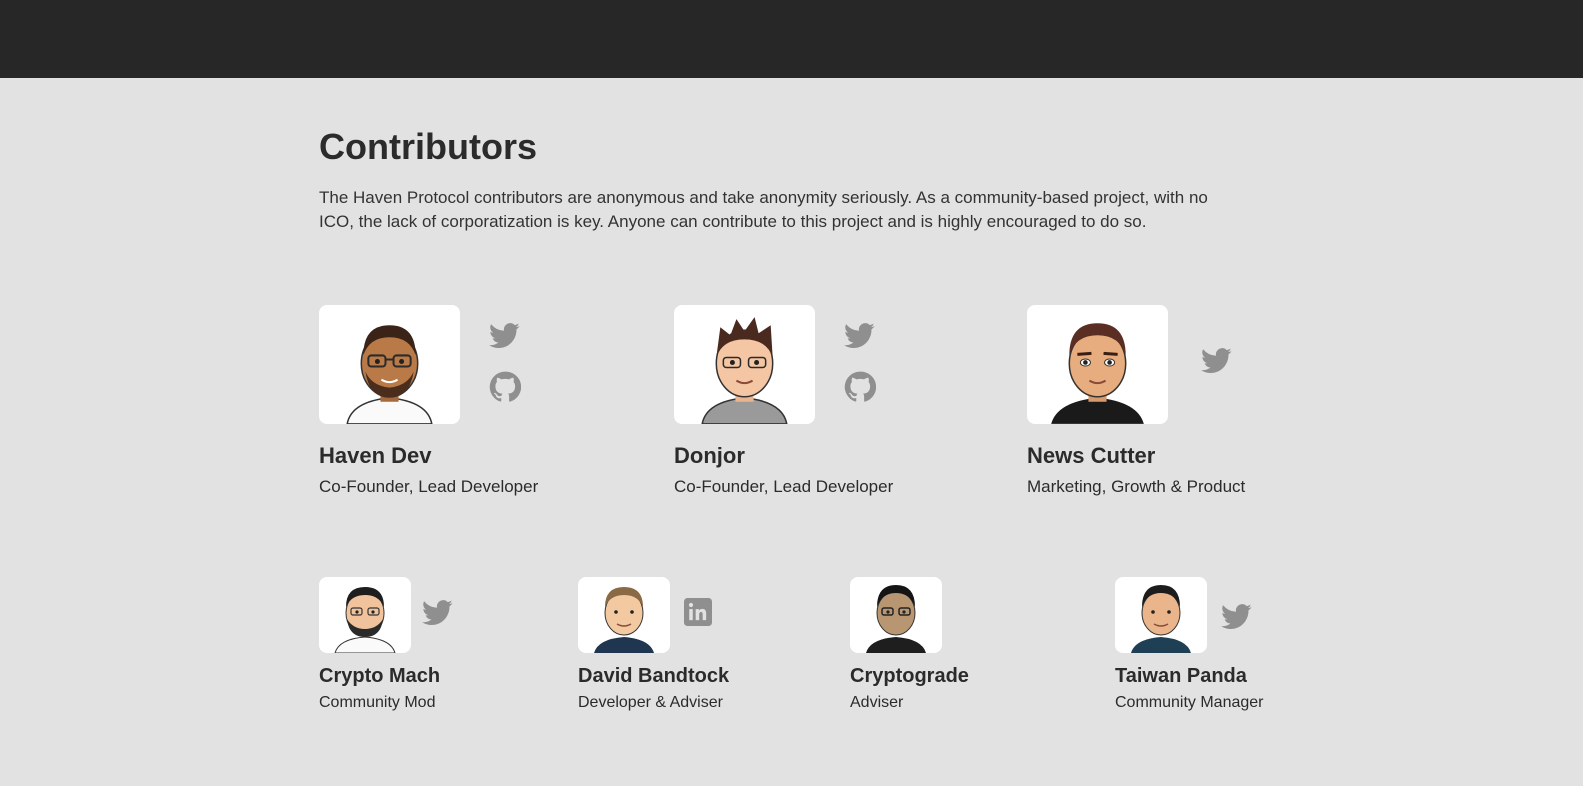 This screenshot has width=1583, height=786. Describe the element at coordinates (1181, 676) in the screenshot. I see `contributor-name: Taiwan Panda` at that location.